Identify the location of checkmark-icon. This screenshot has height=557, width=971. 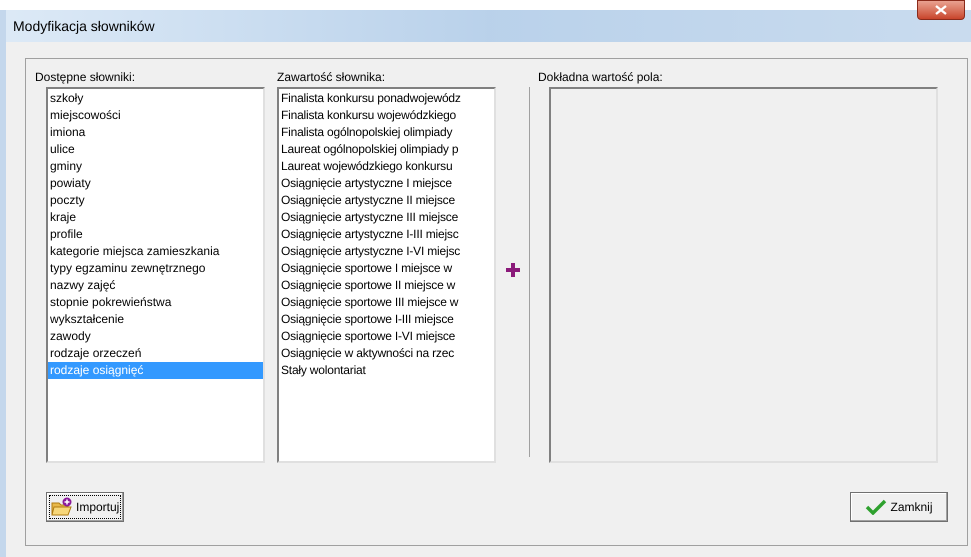
(876, 507).